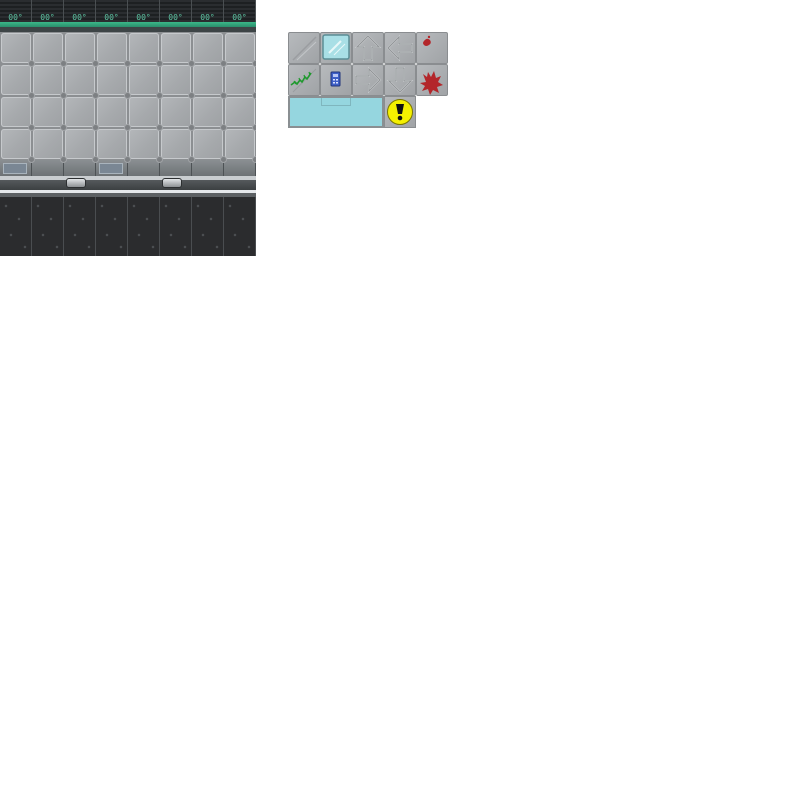  What do you see at coordinates (336, 102) in the screenshot?
I see `pool-notch` at bounding box center [336, 102].